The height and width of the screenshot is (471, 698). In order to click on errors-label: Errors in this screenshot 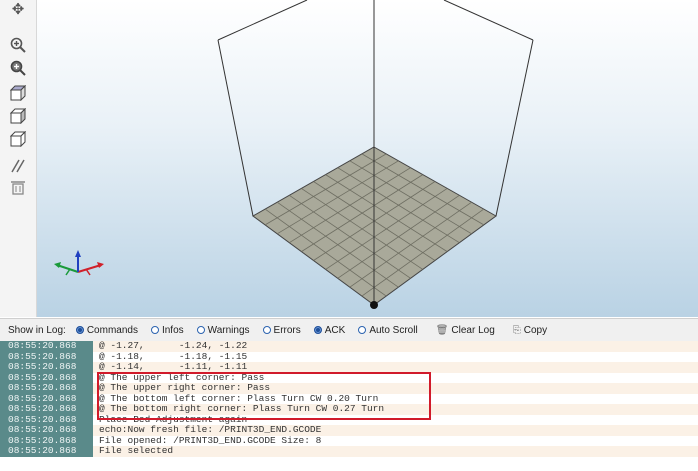, I will do `click(287, 330)`.